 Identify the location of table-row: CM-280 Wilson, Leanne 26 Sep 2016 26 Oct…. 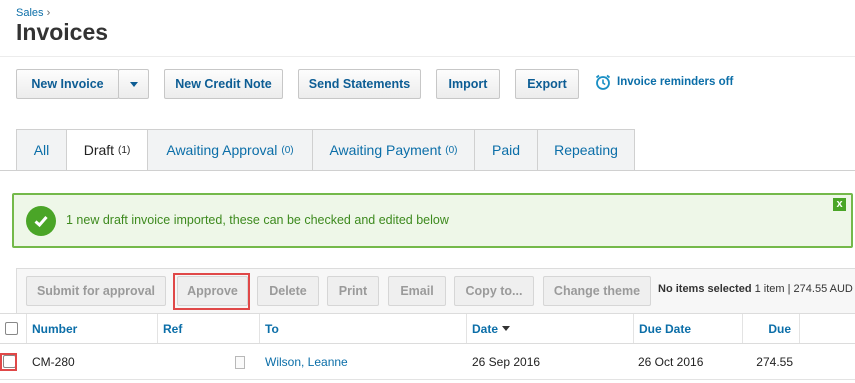
(427, 362).